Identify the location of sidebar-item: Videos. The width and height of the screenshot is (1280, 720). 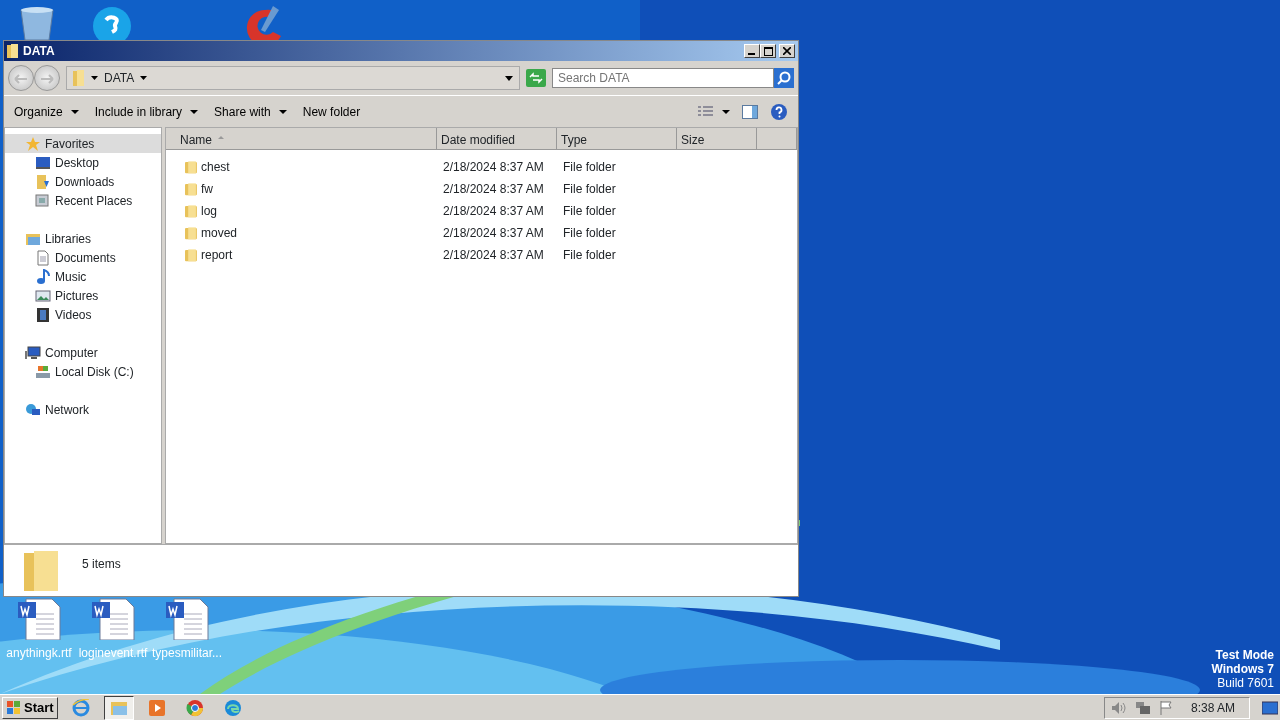
(83, 314).